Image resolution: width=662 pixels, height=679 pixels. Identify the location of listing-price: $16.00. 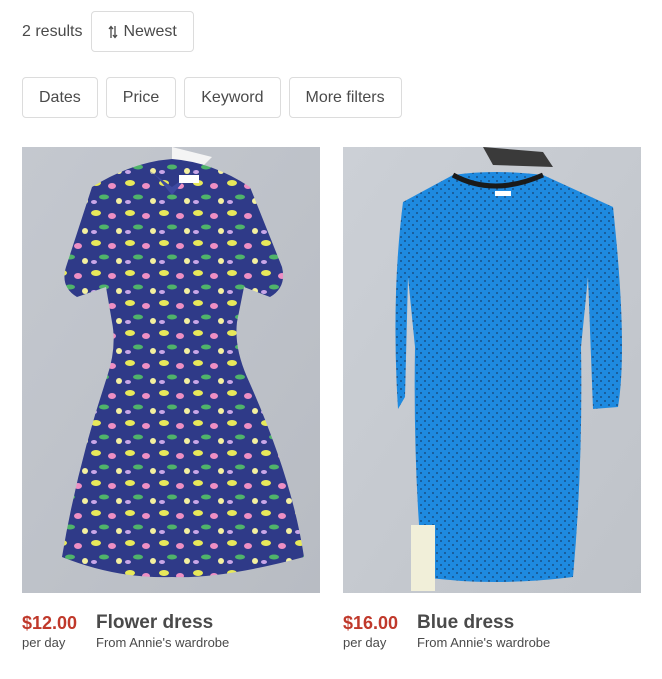
(371, 623).